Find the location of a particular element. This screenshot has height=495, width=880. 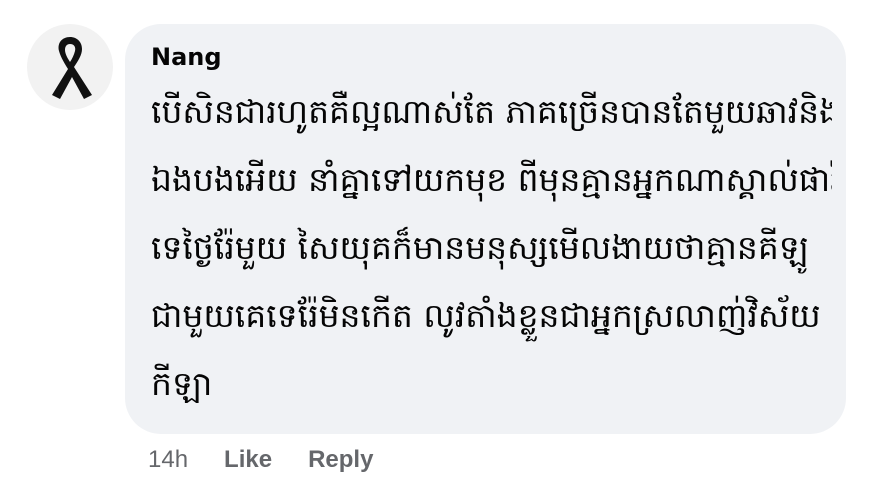

reply-button: Reply is located at coordinates (340, 460).